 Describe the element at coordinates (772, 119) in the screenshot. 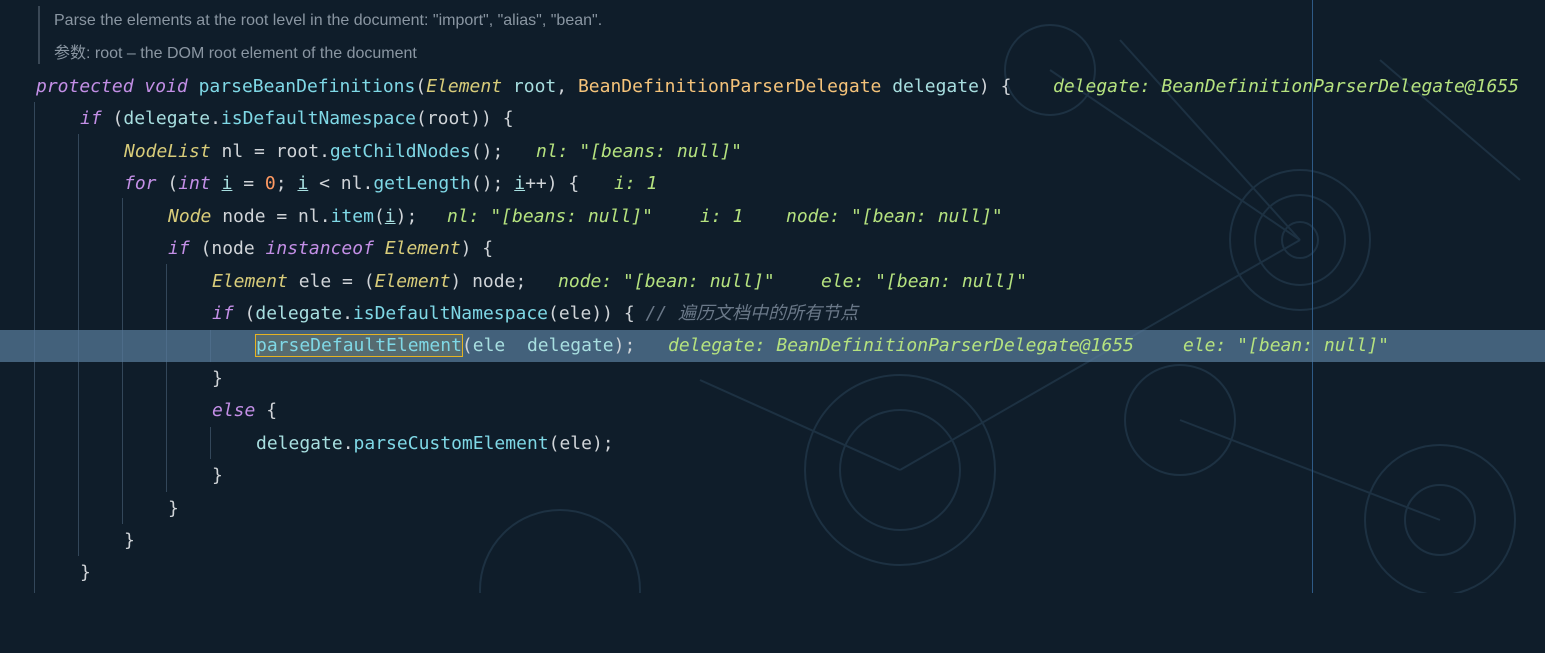

I see `code-line: if (delegate.isDefaultNamespace(root)) {` at that location.